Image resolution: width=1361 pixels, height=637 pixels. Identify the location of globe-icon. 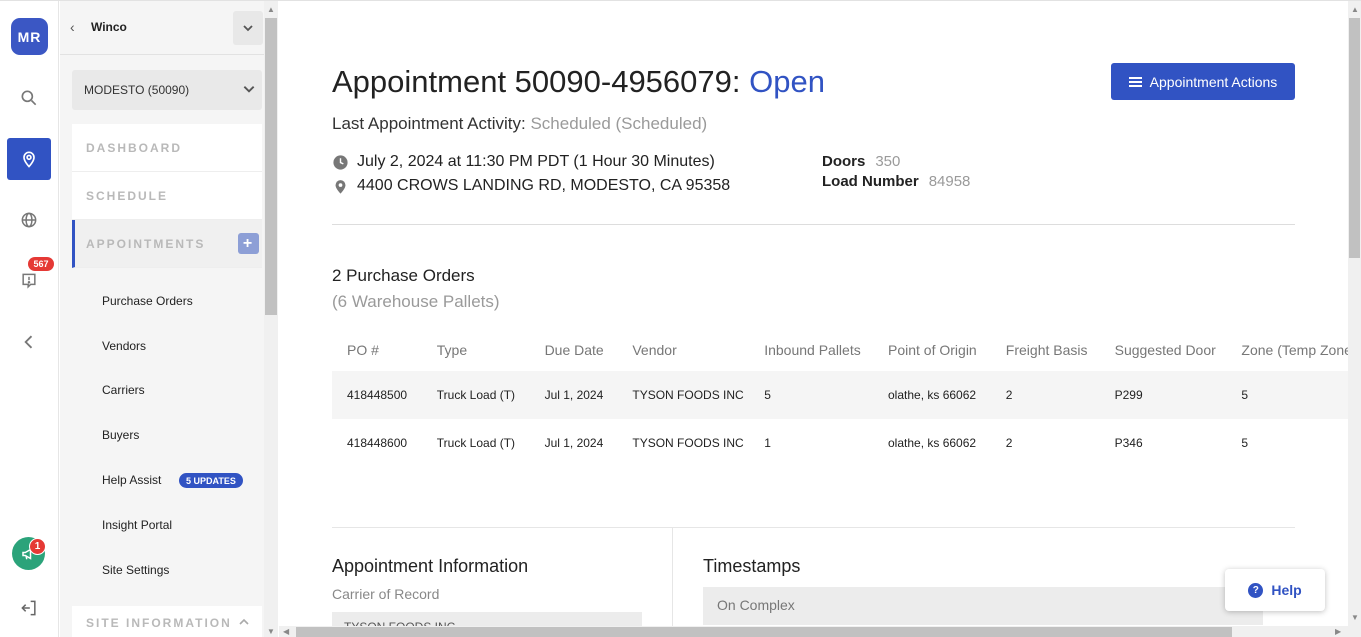
(29, 220).